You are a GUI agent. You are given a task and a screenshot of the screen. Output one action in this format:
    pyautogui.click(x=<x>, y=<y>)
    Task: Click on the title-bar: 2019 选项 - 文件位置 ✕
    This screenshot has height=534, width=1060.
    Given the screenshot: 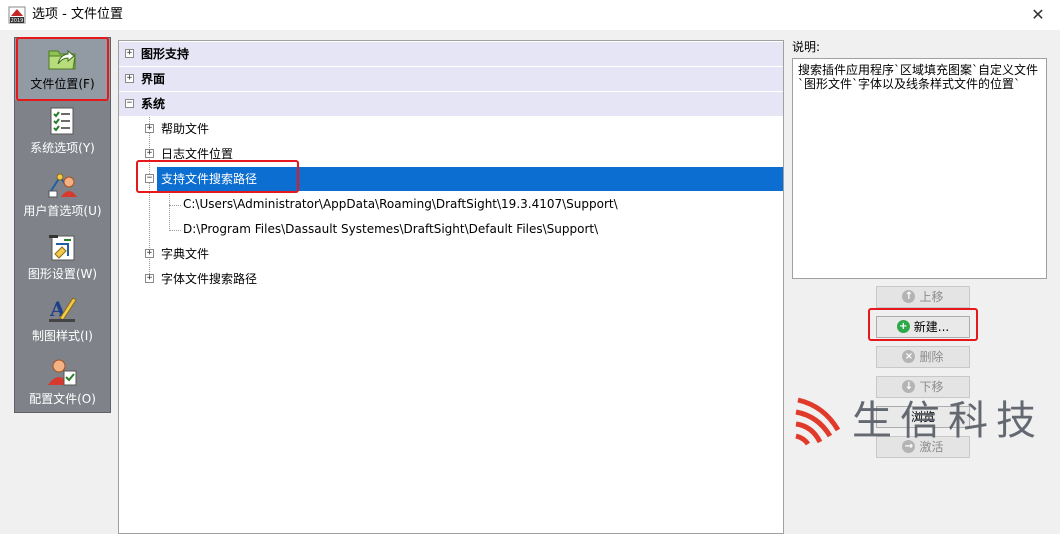 What is the action you would take?
    pyautogui.click(x=530, y=15)
    